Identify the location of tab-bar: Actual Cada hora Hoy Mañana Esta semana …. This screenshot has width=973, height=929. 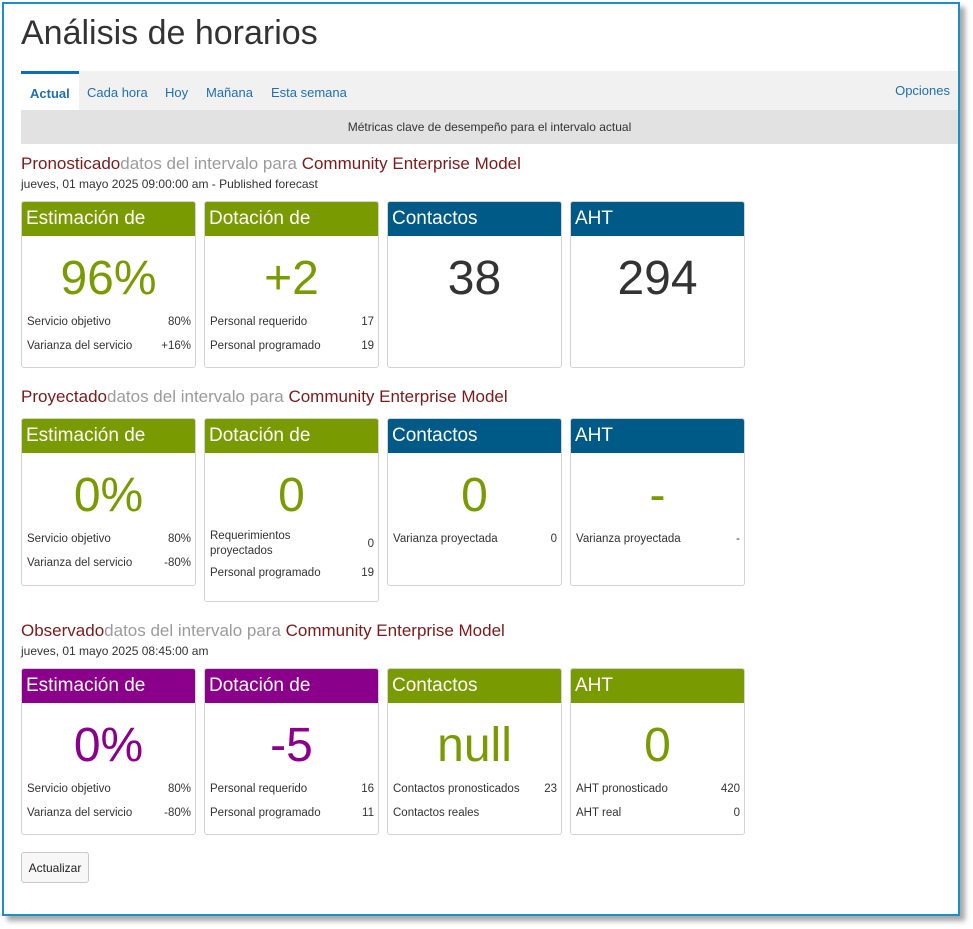
(489, 90).